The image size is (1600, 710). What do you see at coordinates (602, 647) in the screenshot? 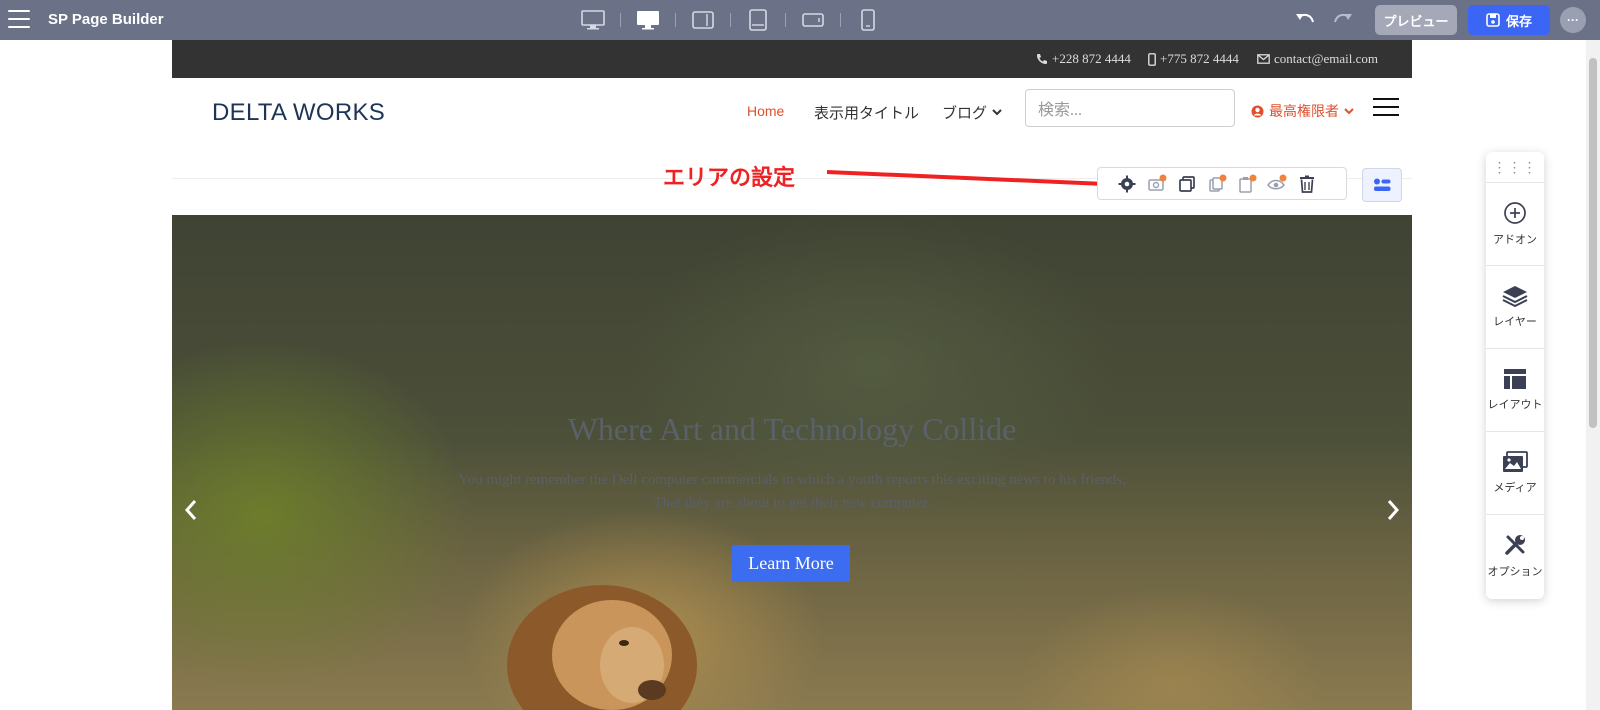
I see `lion-image` at bounding box center [602, 647].